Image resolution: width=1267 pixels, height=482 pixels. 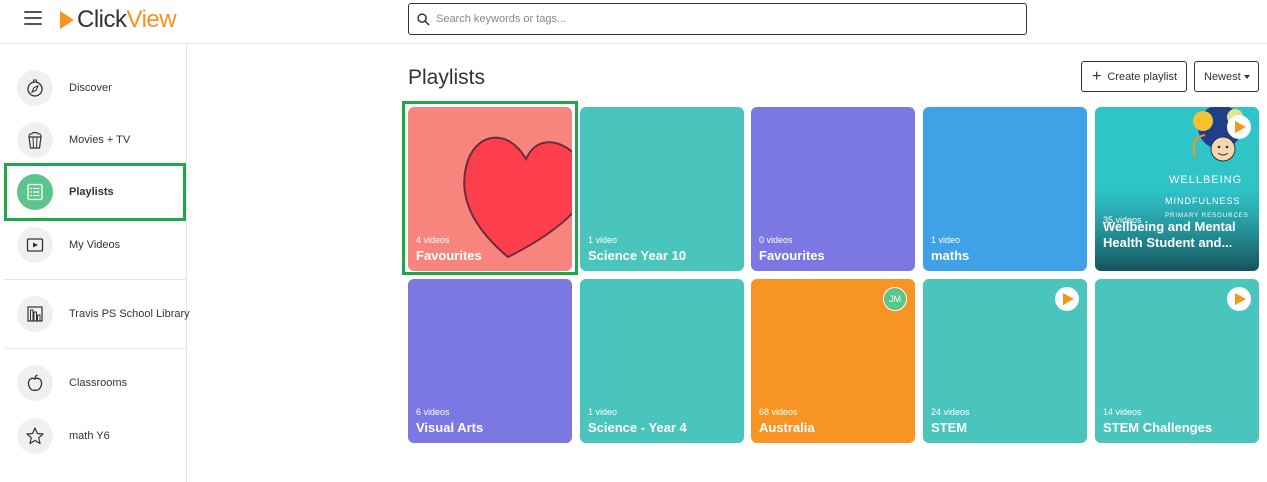 I want to click on sidebar-item-playlists: Playlists, so click(x=95, y=192).